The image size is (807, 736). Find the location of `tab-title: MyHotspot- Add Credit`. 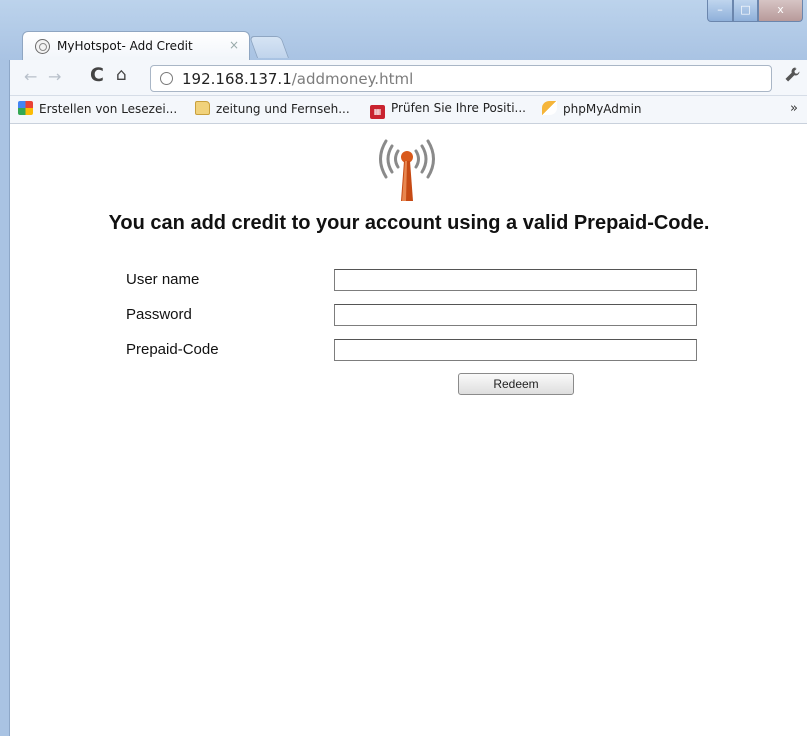

tab-title: MyHotspot- Add Credit is located at coordinates (125, 46).